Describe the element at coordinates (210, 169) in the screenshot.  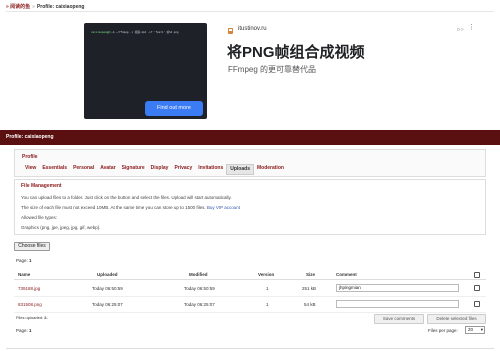
I see `tab-invitations: Invitations` at that location.